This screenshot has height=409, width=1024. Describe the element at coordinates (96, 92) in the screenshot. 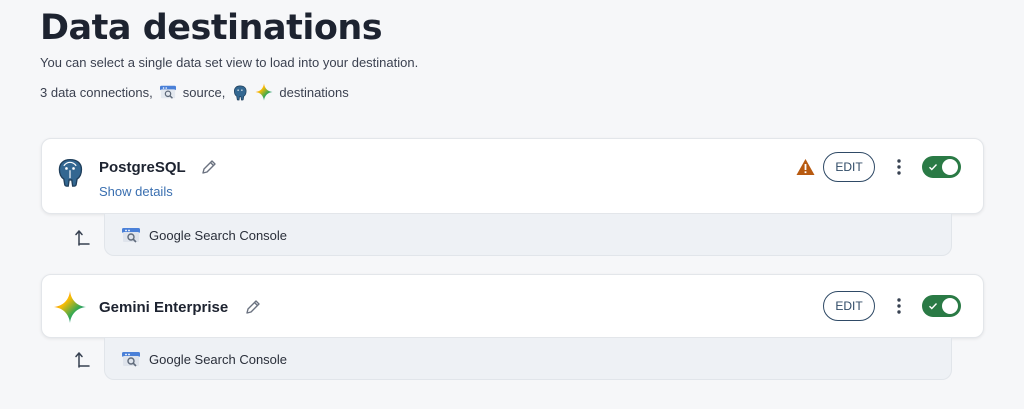

I see `summary-prefix: 3 data connections,` at that location.